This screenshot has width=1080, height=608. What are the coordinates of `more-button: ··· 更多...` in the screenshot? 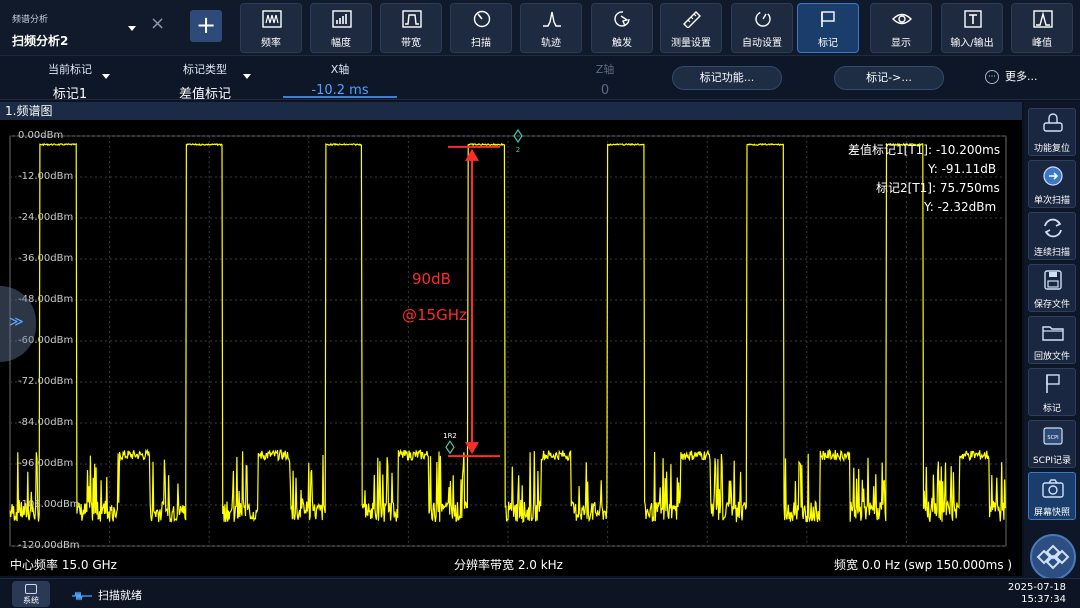 It's located at (1011, 76).